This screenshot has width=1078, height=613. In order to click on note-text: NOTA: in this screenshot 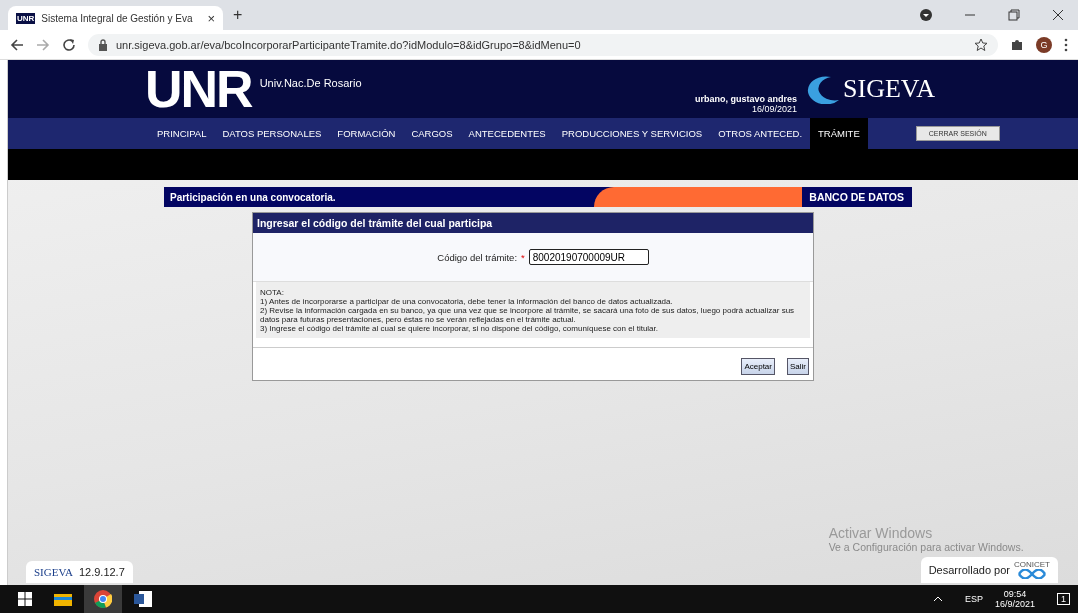, I will do `click(272, 292)`.